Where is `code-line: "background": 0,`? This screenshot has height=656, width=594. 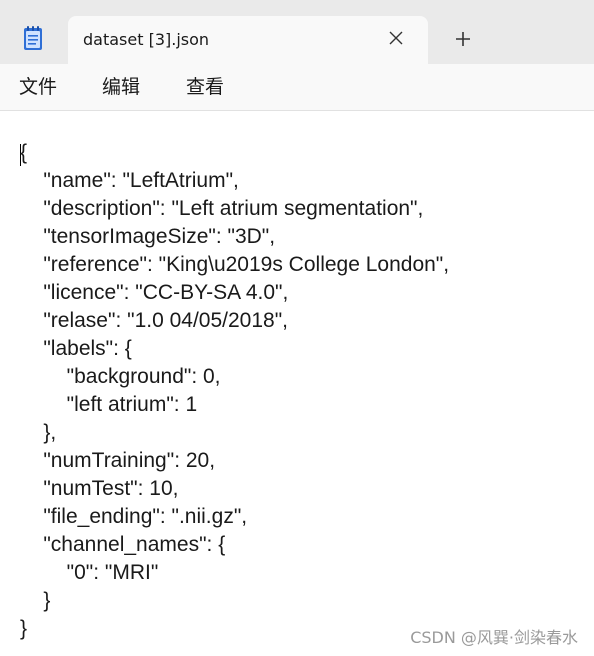
code-line: "background": 0, is located at coordinates (120, 376).